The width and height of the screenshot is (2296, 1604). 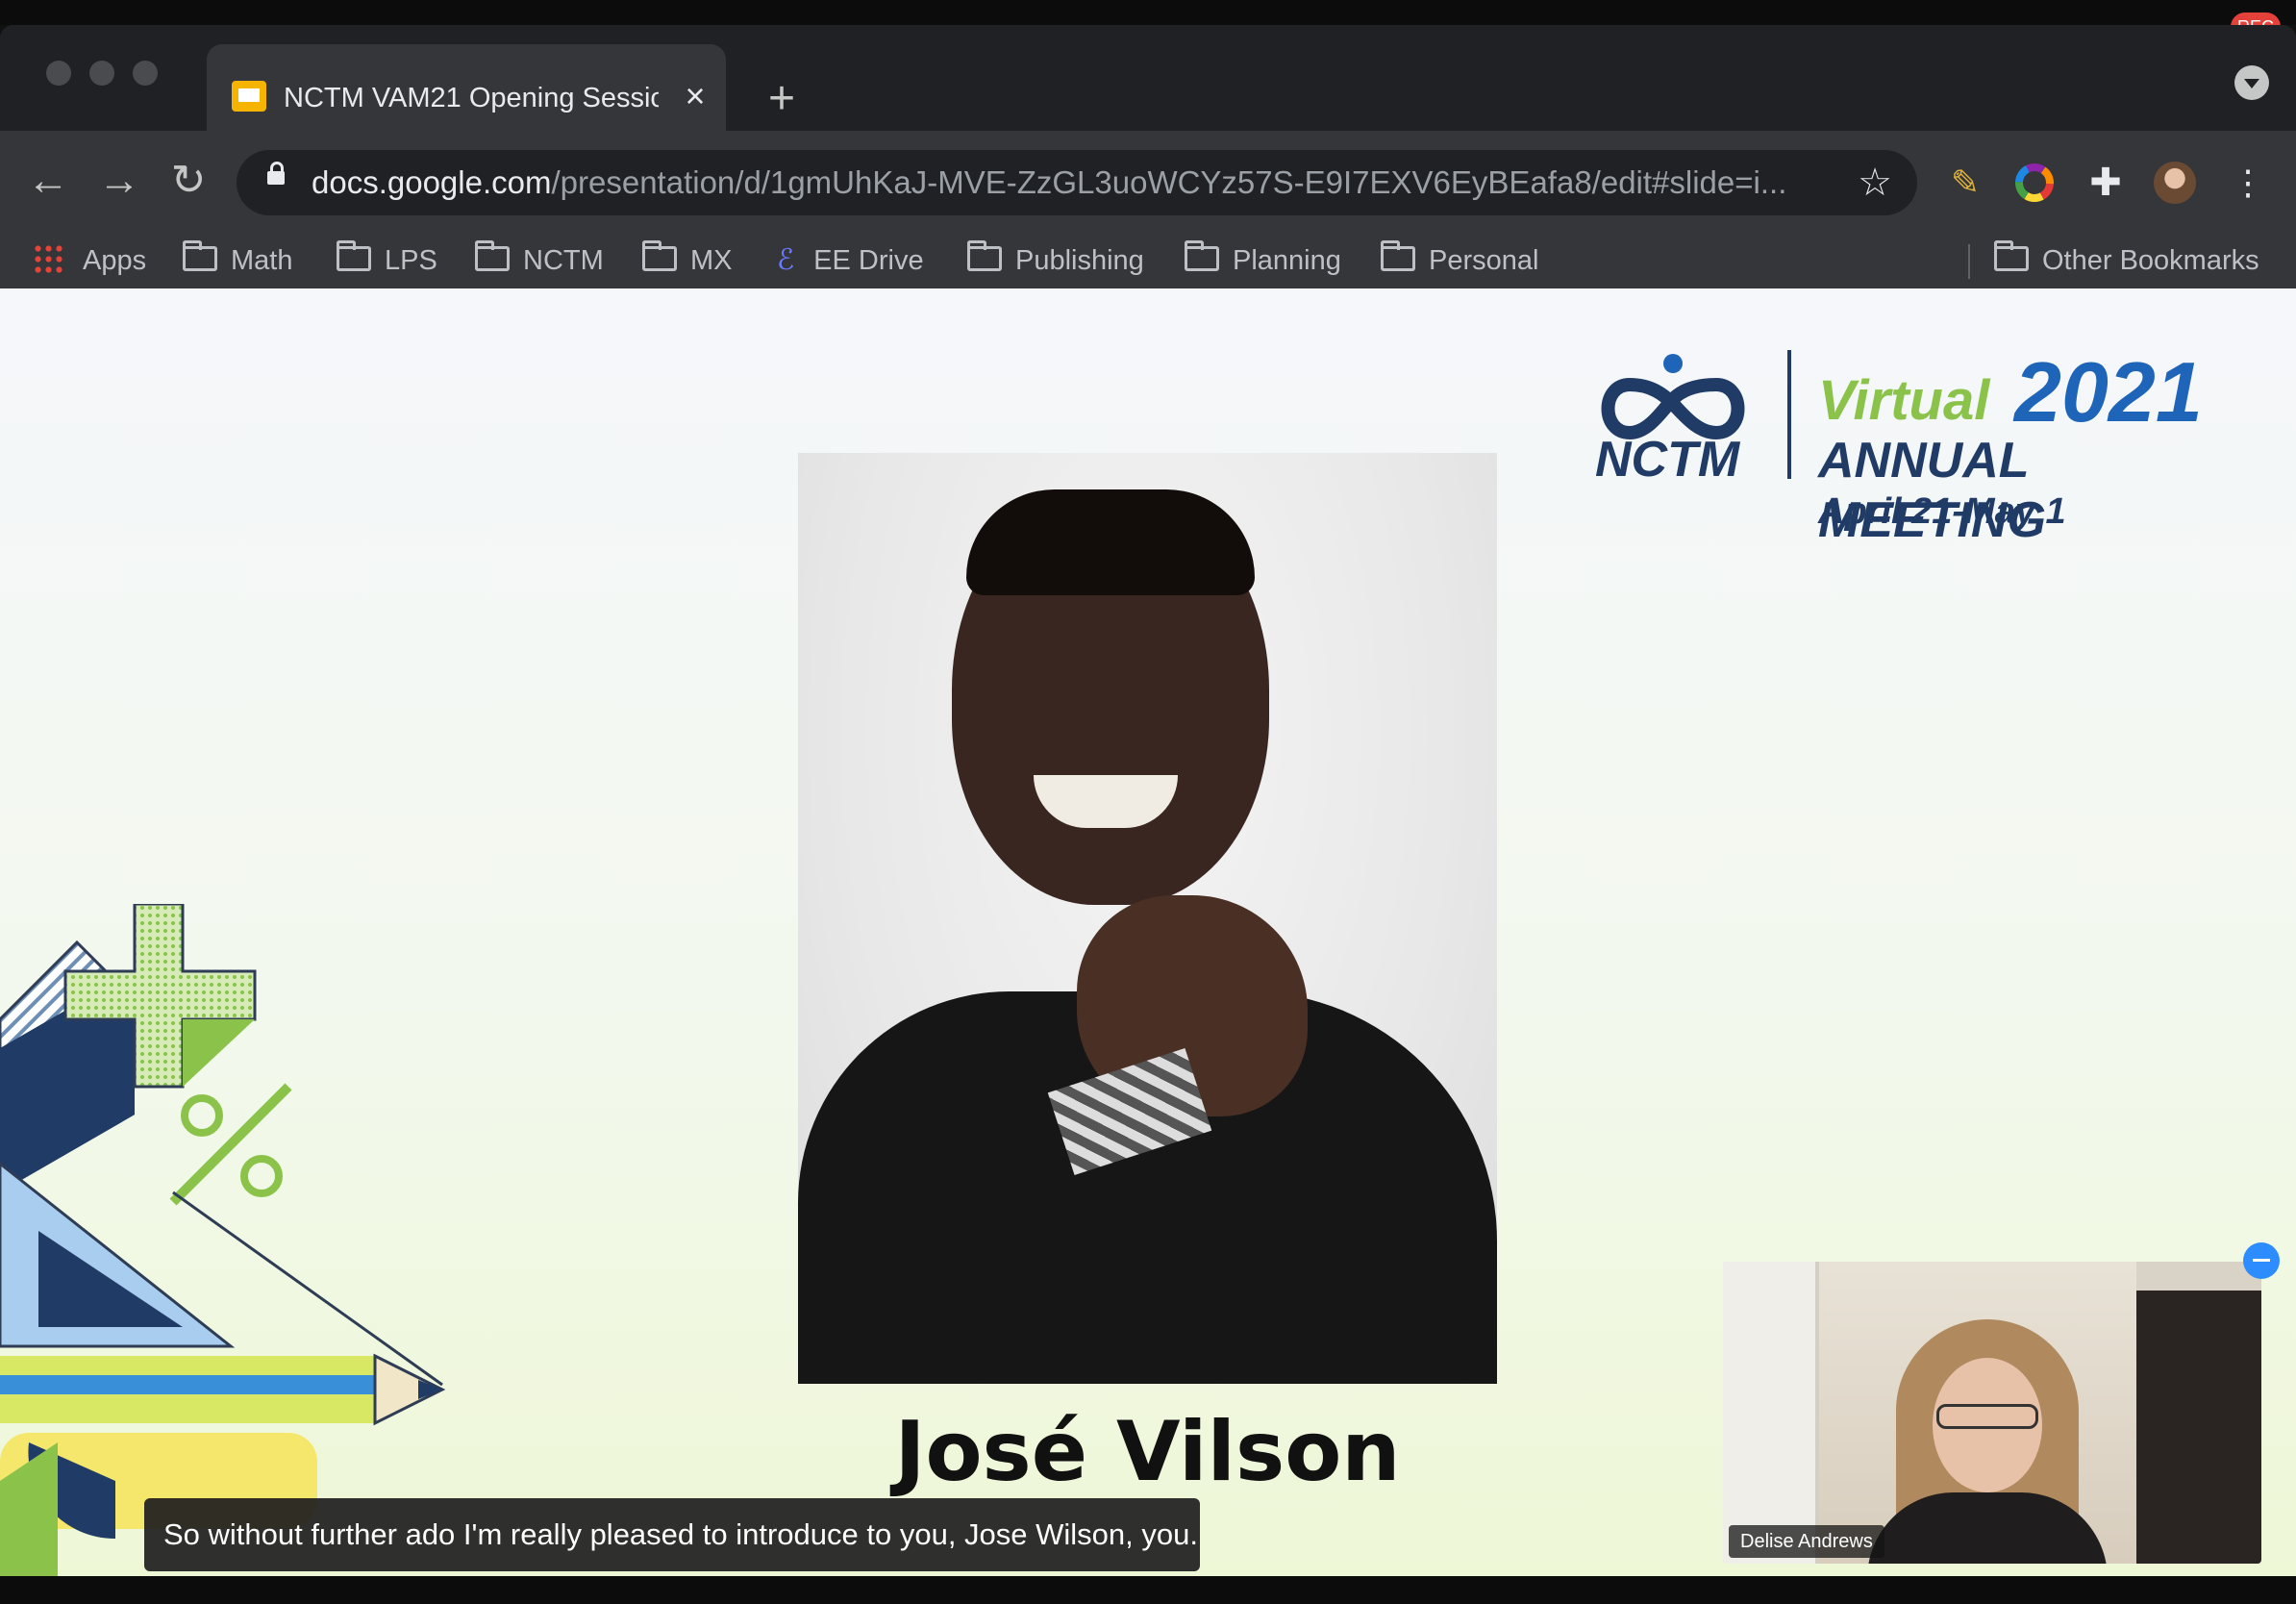 I want to click on speaker-name: José Vilson, so click(x=1147, y=1452).